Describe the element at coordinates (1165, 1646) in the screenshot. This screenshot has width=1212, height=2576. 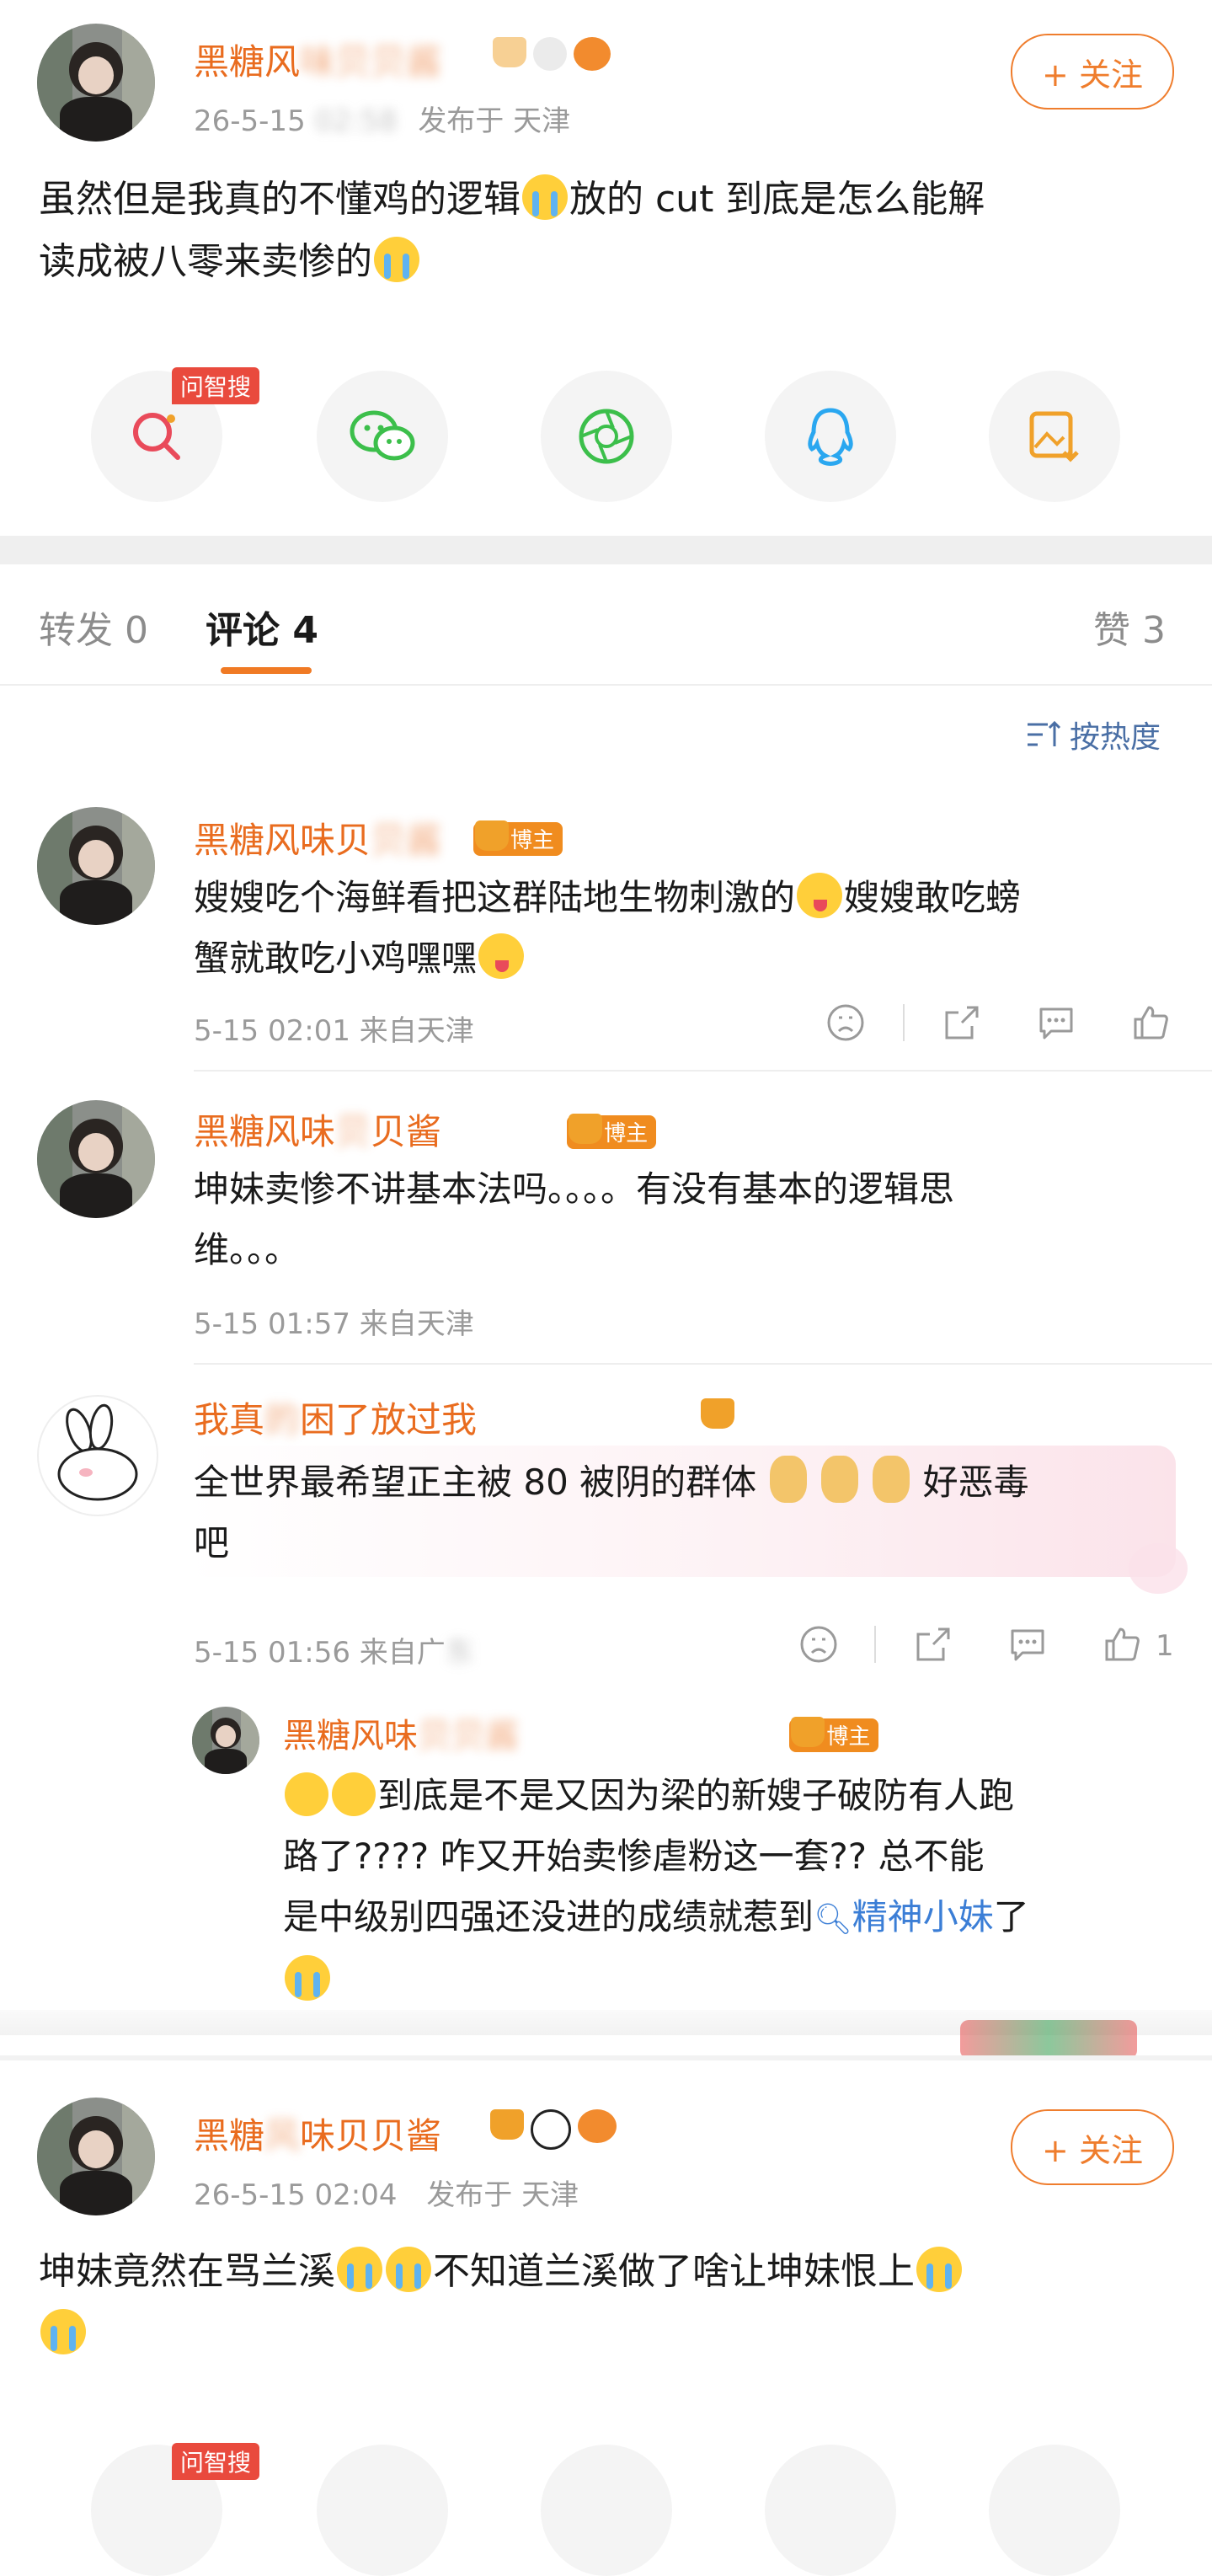
I see `like-count: 1` at that location.